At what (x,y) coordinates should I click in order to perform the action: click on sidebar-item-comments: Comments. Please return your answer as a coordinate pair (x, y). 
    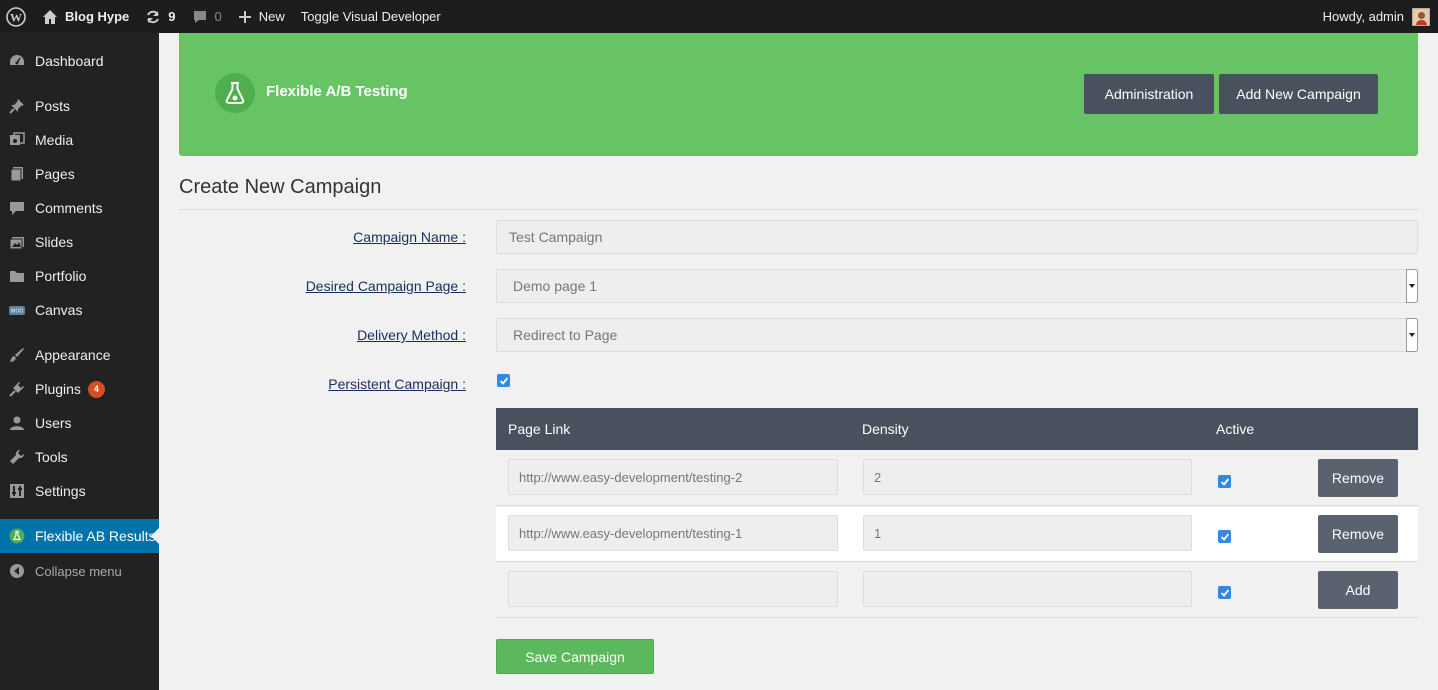
    Looking at the image, I should click on (79, 208).